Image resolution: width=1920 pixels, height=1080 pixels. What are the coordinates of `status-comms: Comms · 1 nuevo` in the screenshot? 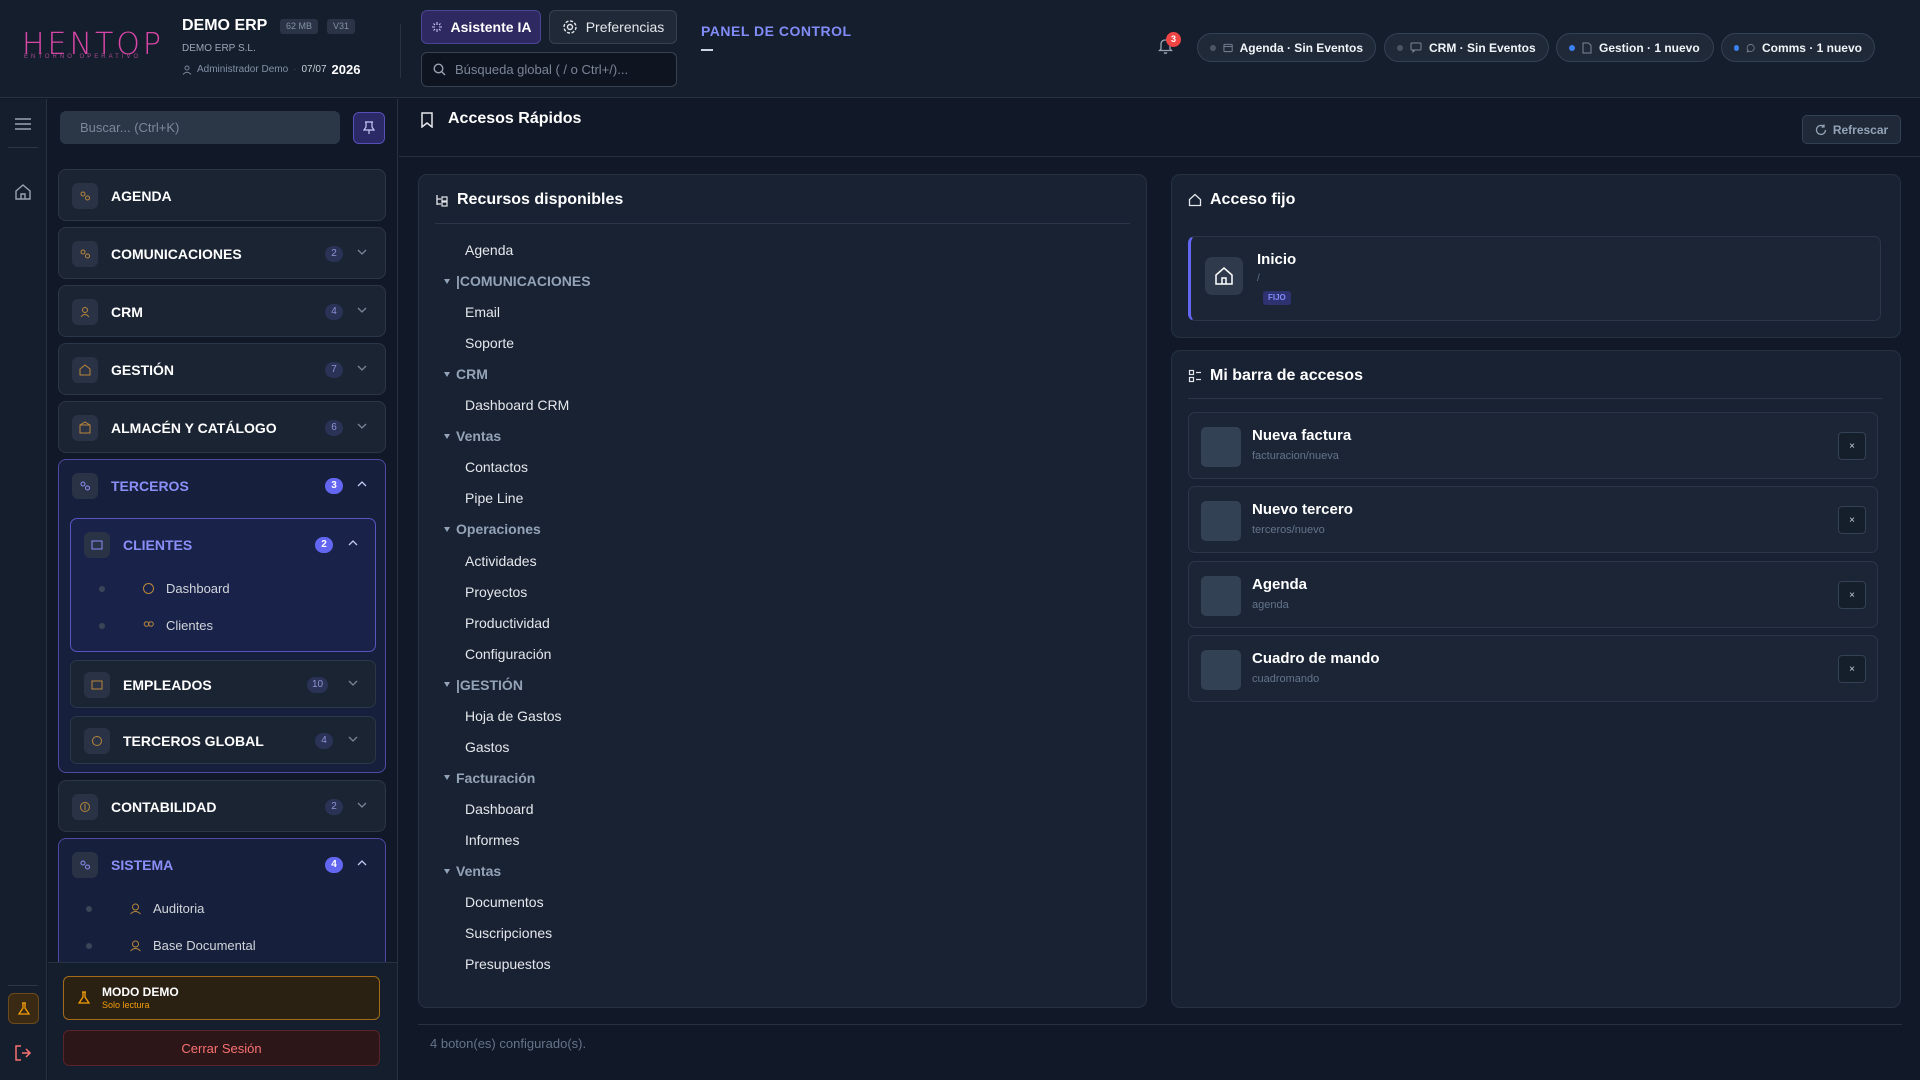 It's located at (1798, 47).